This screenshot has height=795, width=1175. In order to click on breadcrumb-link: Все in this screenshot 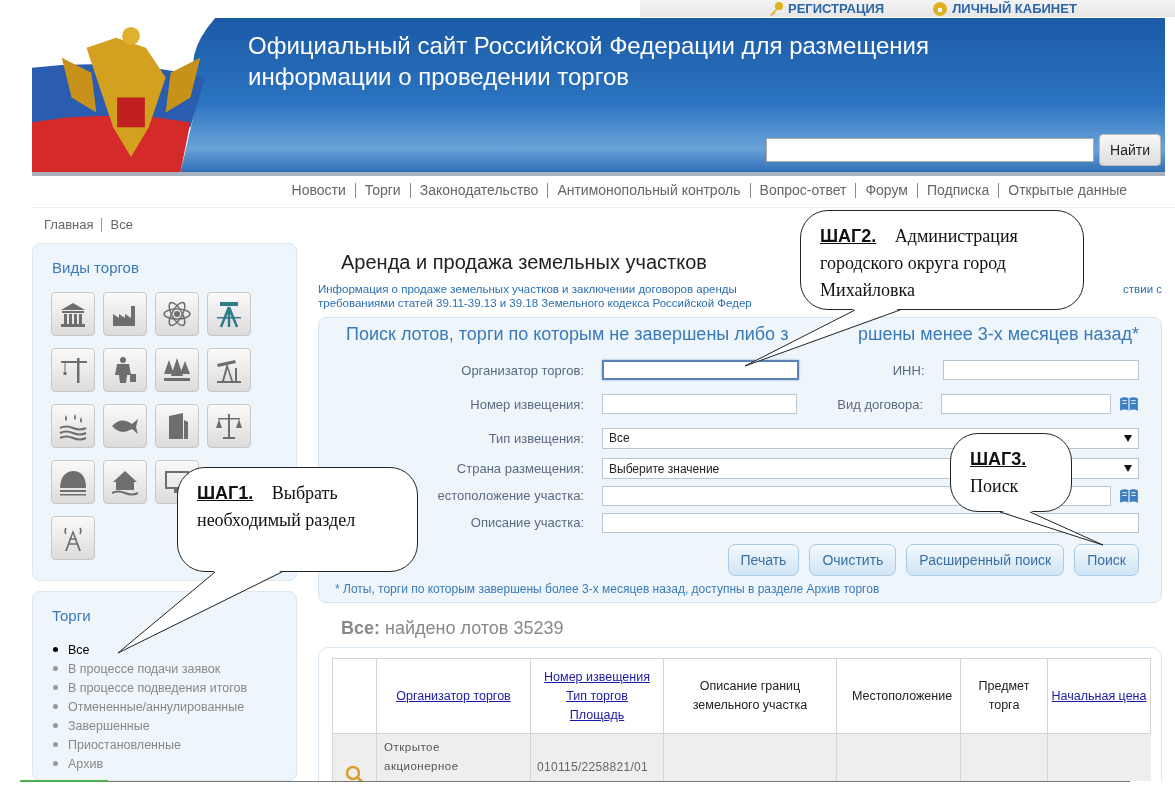, I will do `click(121, 225)`.